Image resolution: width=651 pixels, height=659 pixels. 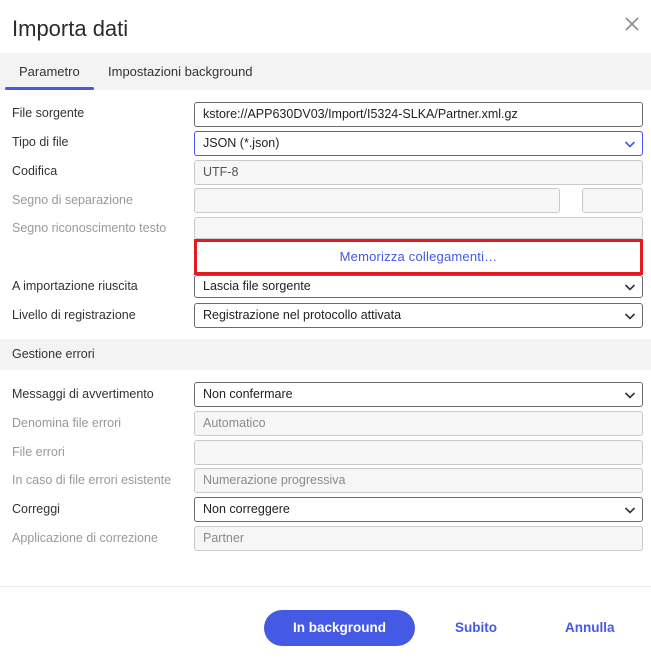 I want to click on log-level-label: Livello di registrazione, so click(x=74, y=315).